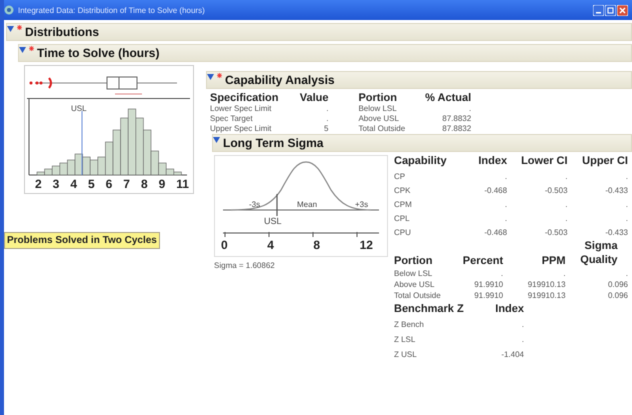  What do you see at coordinates (598, 253) in the screenshot?
I see `column-header: Sigma Quality` at bounding box center [598, 253].